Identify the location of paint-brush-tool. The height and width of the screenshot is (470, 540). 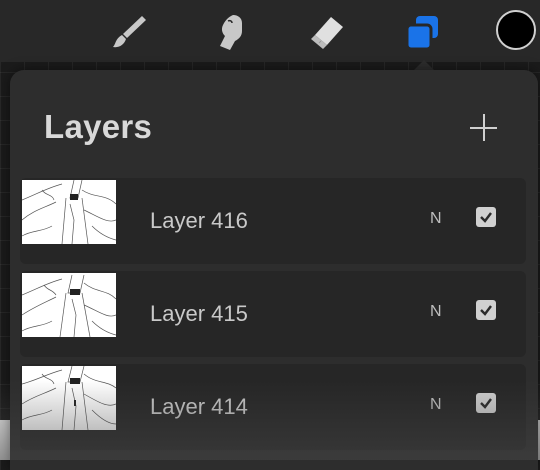
(129, 32).